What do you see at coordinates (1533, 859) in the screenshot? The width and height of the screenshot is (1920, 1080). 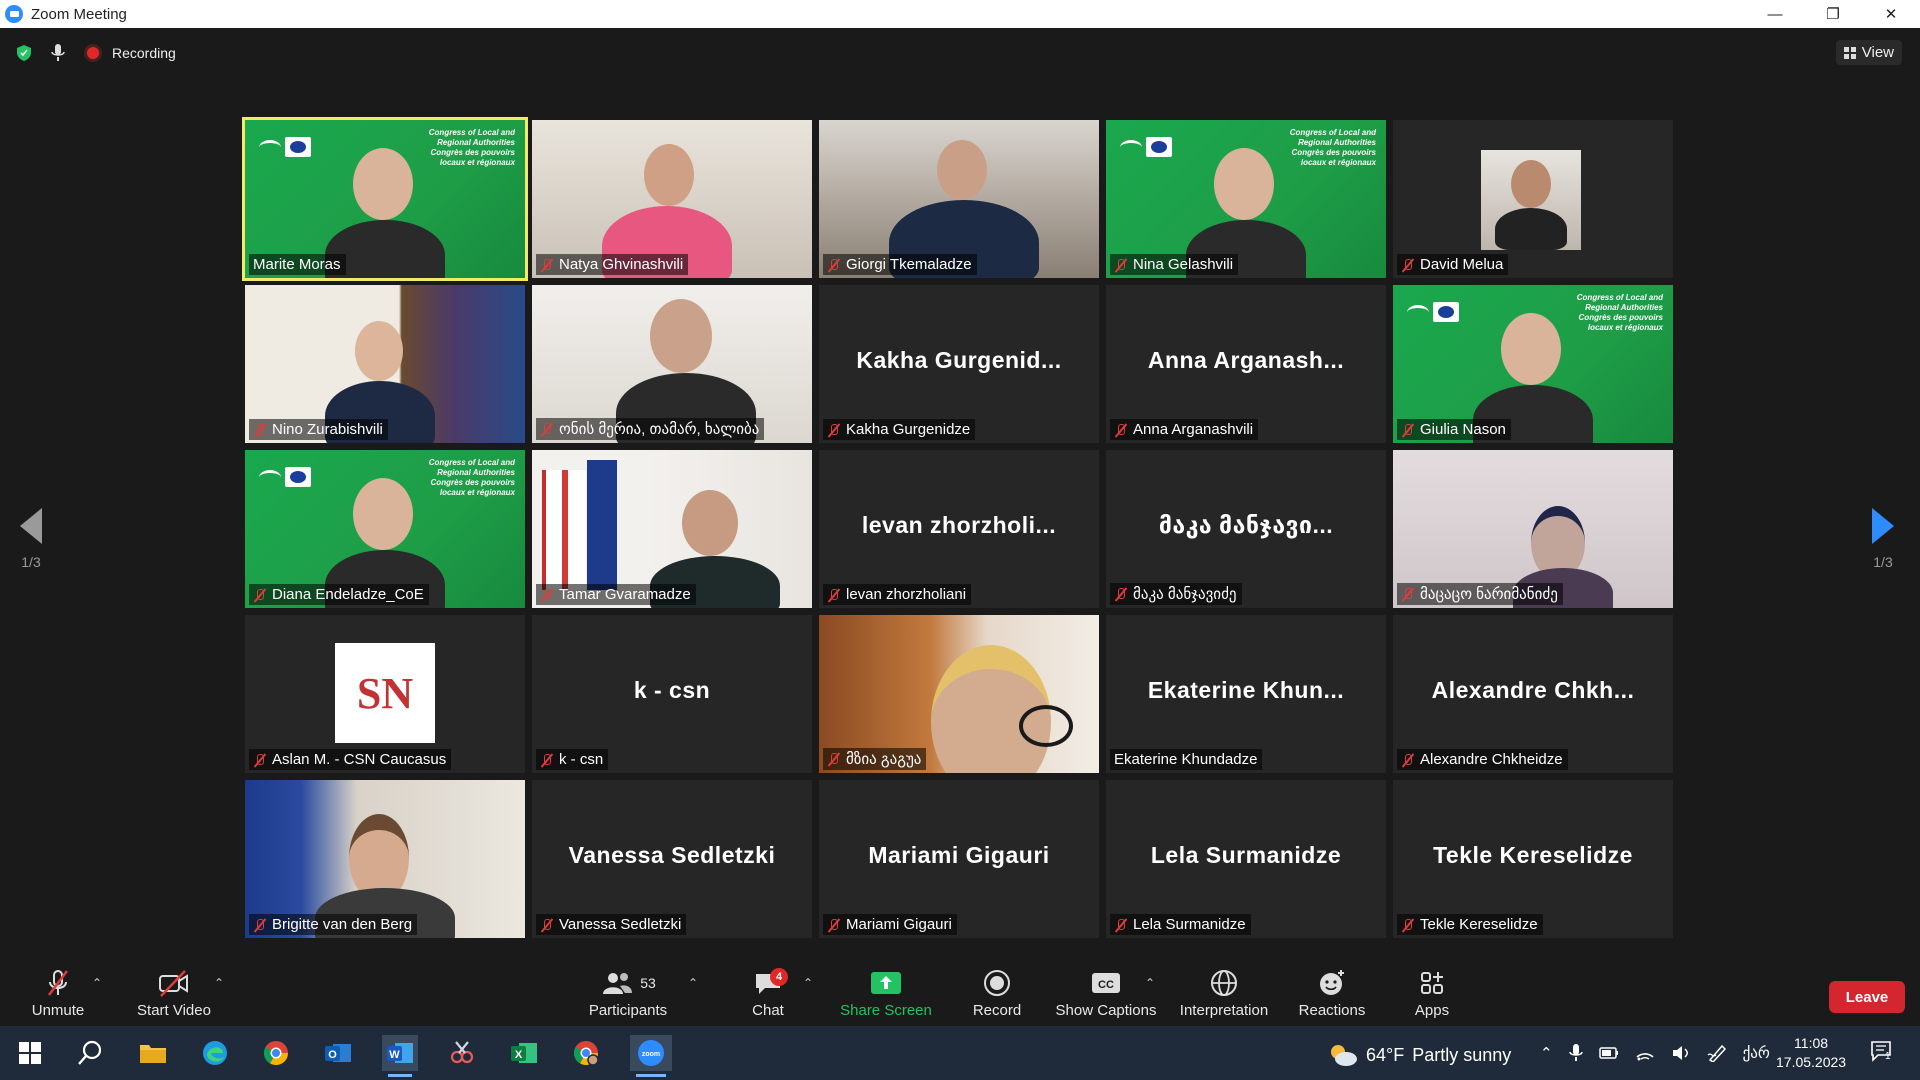 I see `participant-tile: Tekle Kereselidze Tekle Kereselidze` at bounding box center [1533, 859].